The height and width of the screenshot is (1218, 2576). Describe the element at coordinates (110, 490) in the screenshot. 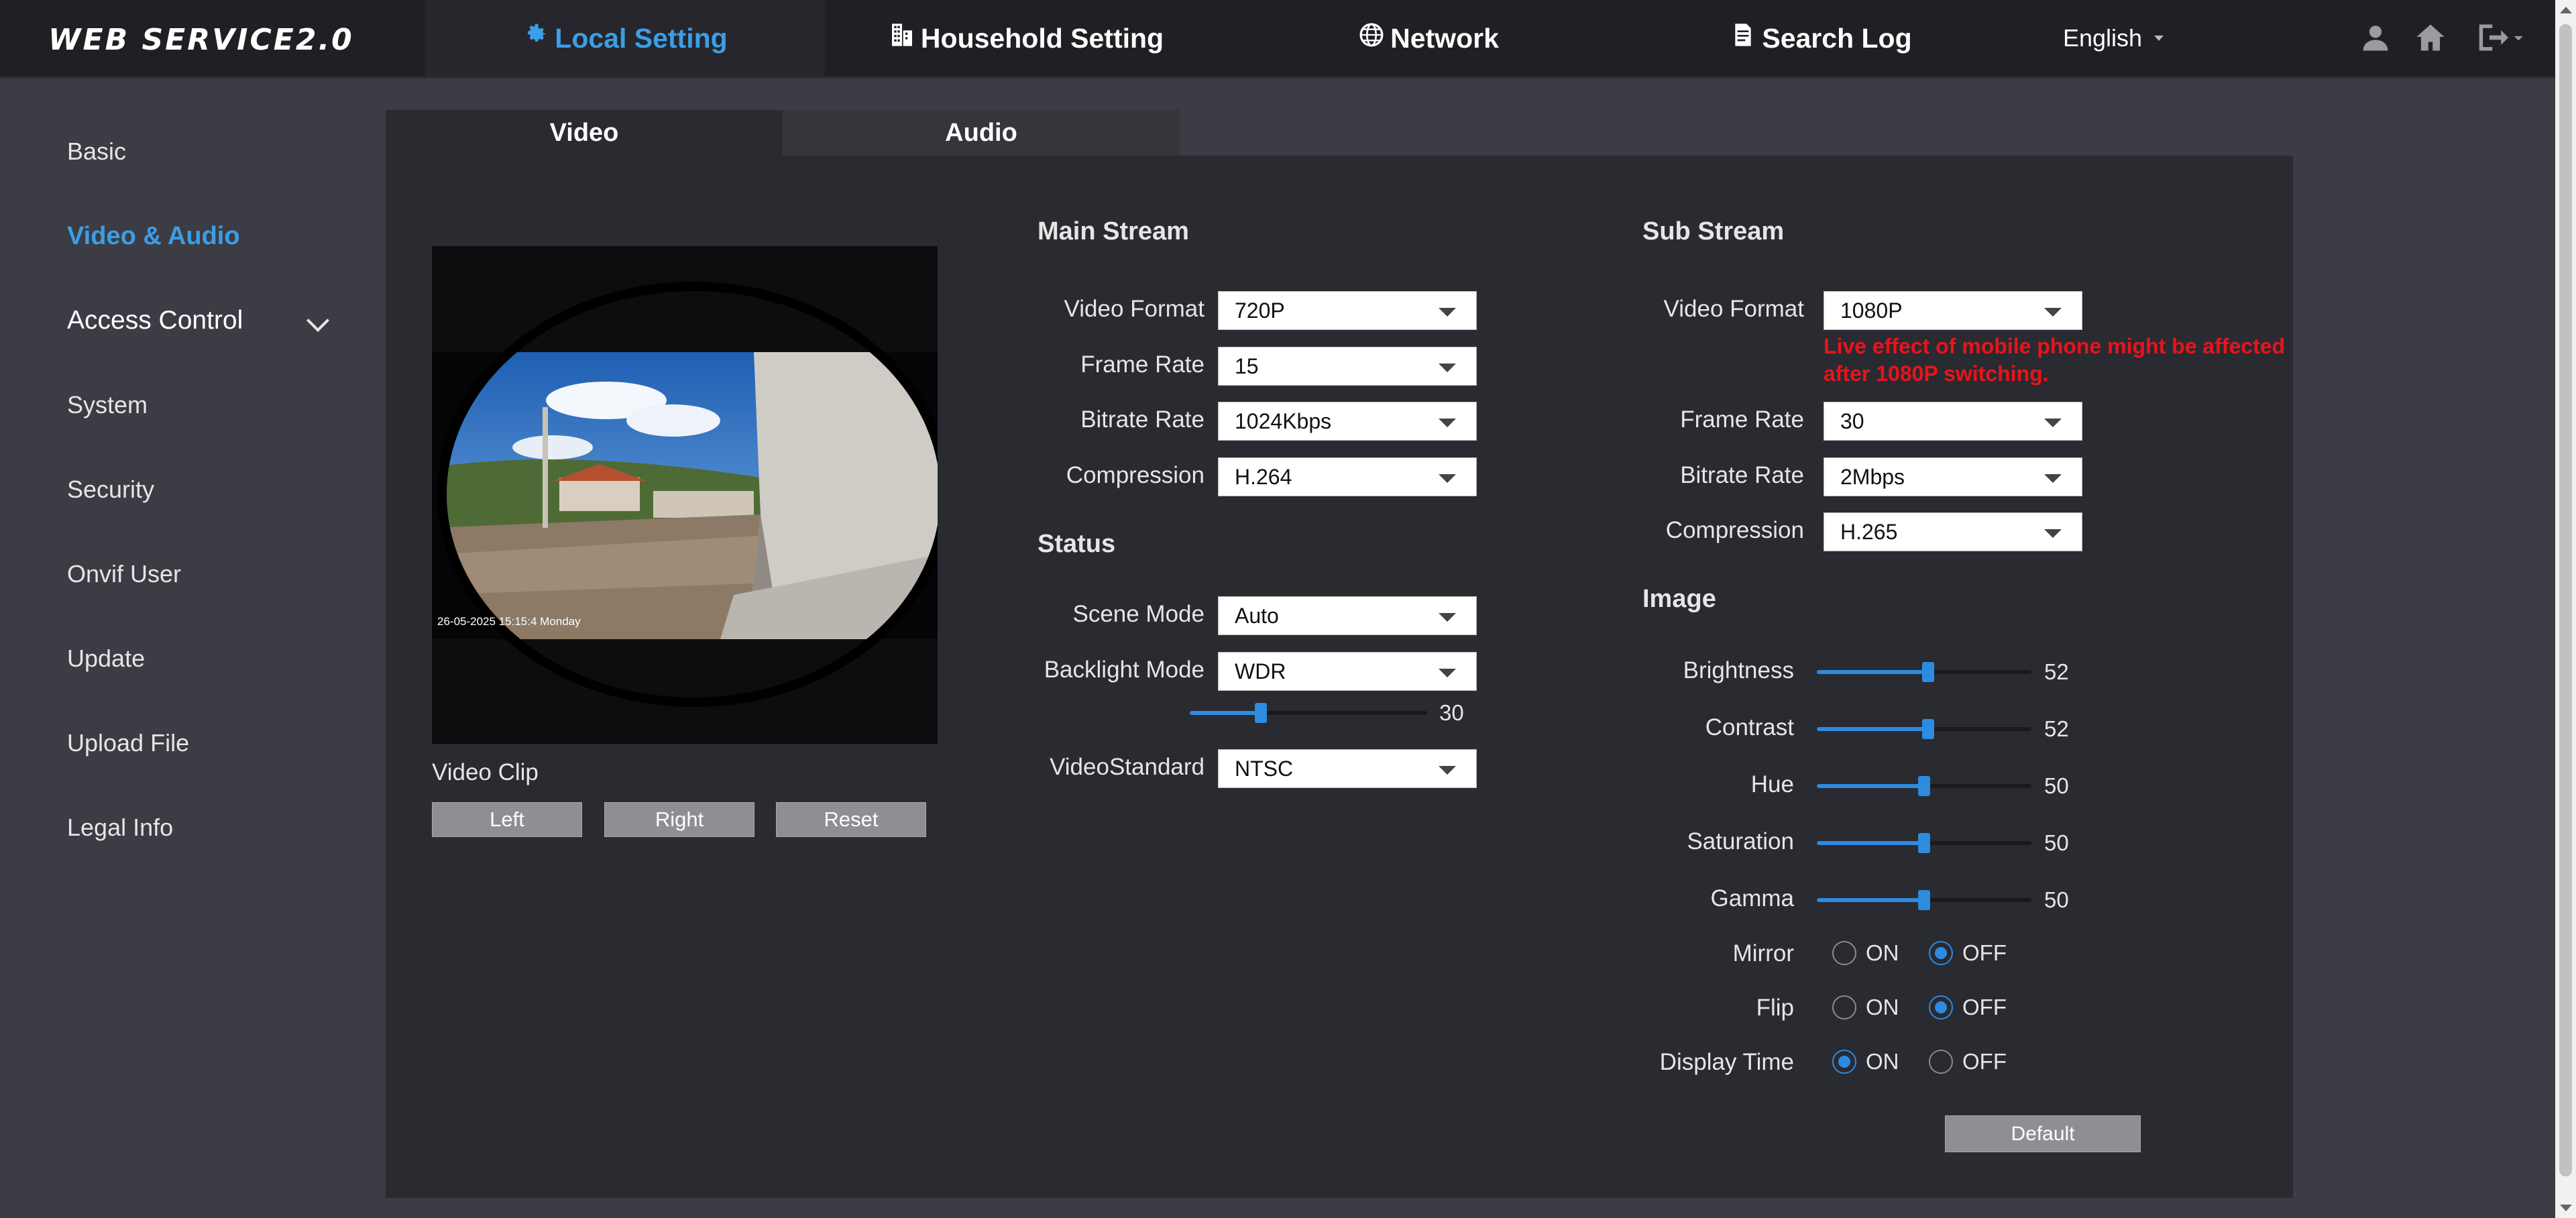

I see `sidebar-item-security: Security` at that location.